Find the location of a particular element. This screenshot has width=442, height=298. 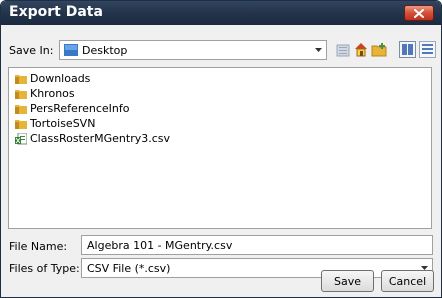

file-name-text: PersReferenceInfo is located at coordinates (80, 108).